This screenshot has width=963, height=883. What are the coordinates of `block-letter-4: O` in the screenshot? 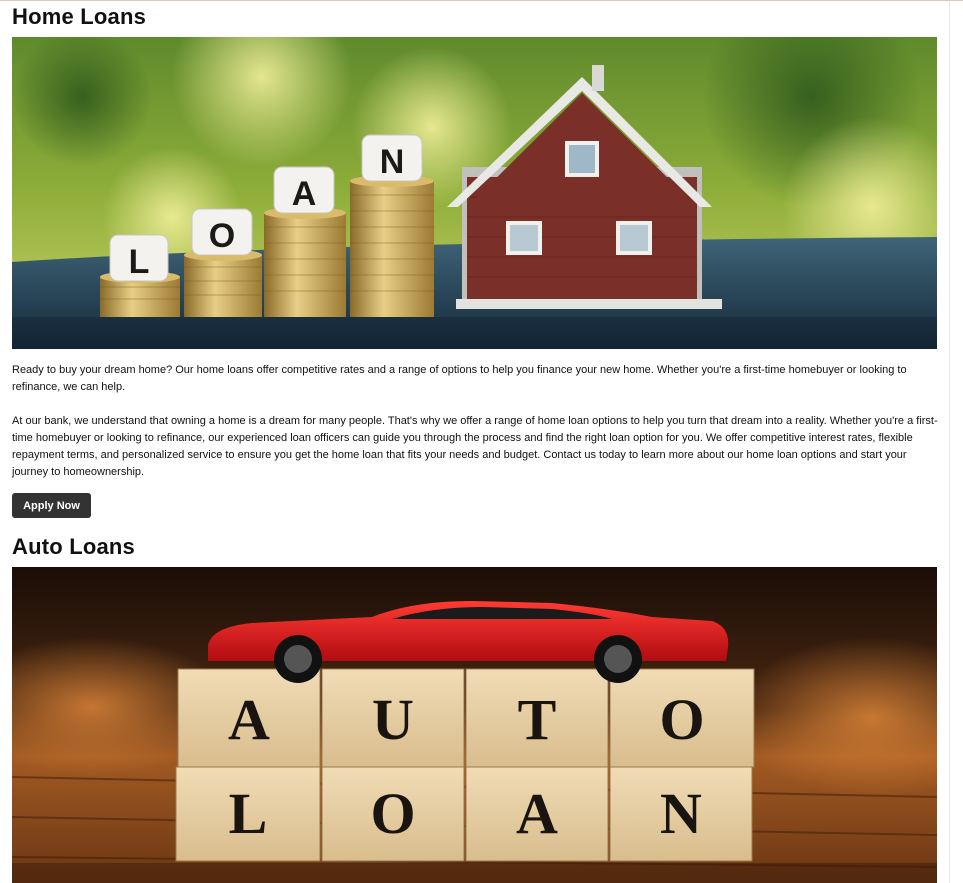 It's located at (681, 719).